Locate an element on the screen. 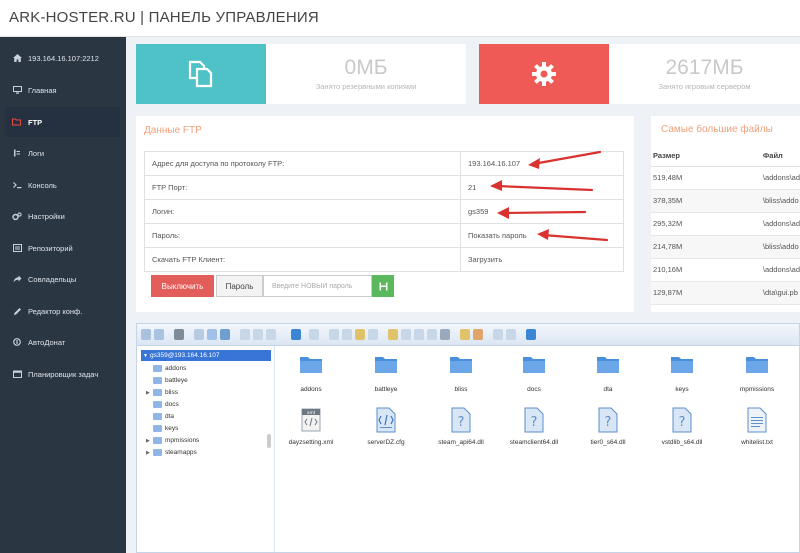 The width and height of the screenshot is (800, 553). folder-item: dta is located at coordinates (608, 379).